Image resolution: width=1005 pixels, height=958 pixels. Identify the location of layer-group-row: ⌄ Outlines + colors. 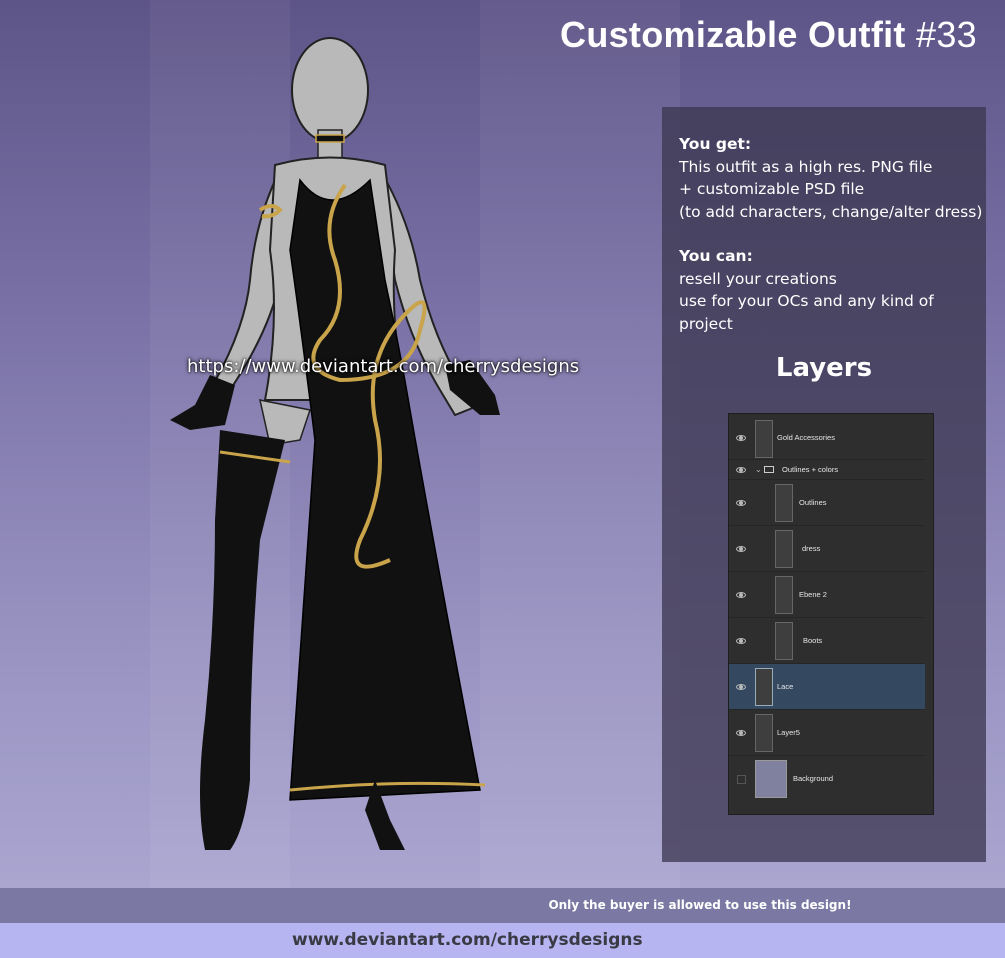
(827, 470).